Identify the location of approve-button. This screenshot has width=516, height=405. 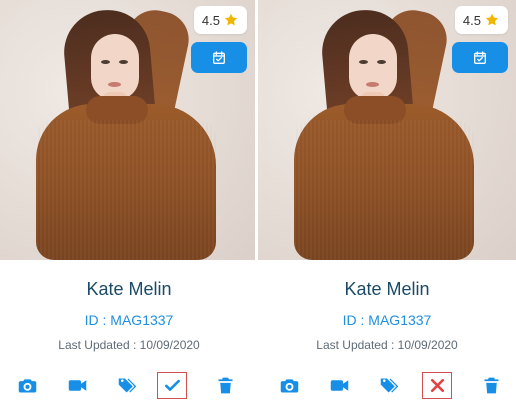
(172, 385).